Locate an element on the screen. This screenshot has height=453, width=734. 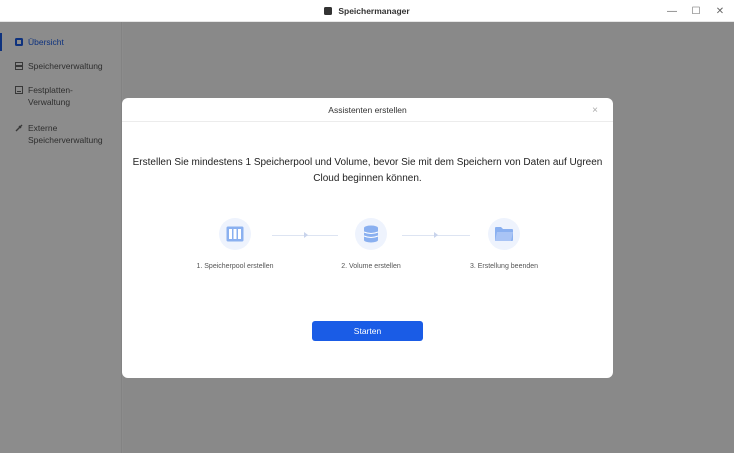
step-label: 2. Volume erstellen is located at coordinates (371, 266).